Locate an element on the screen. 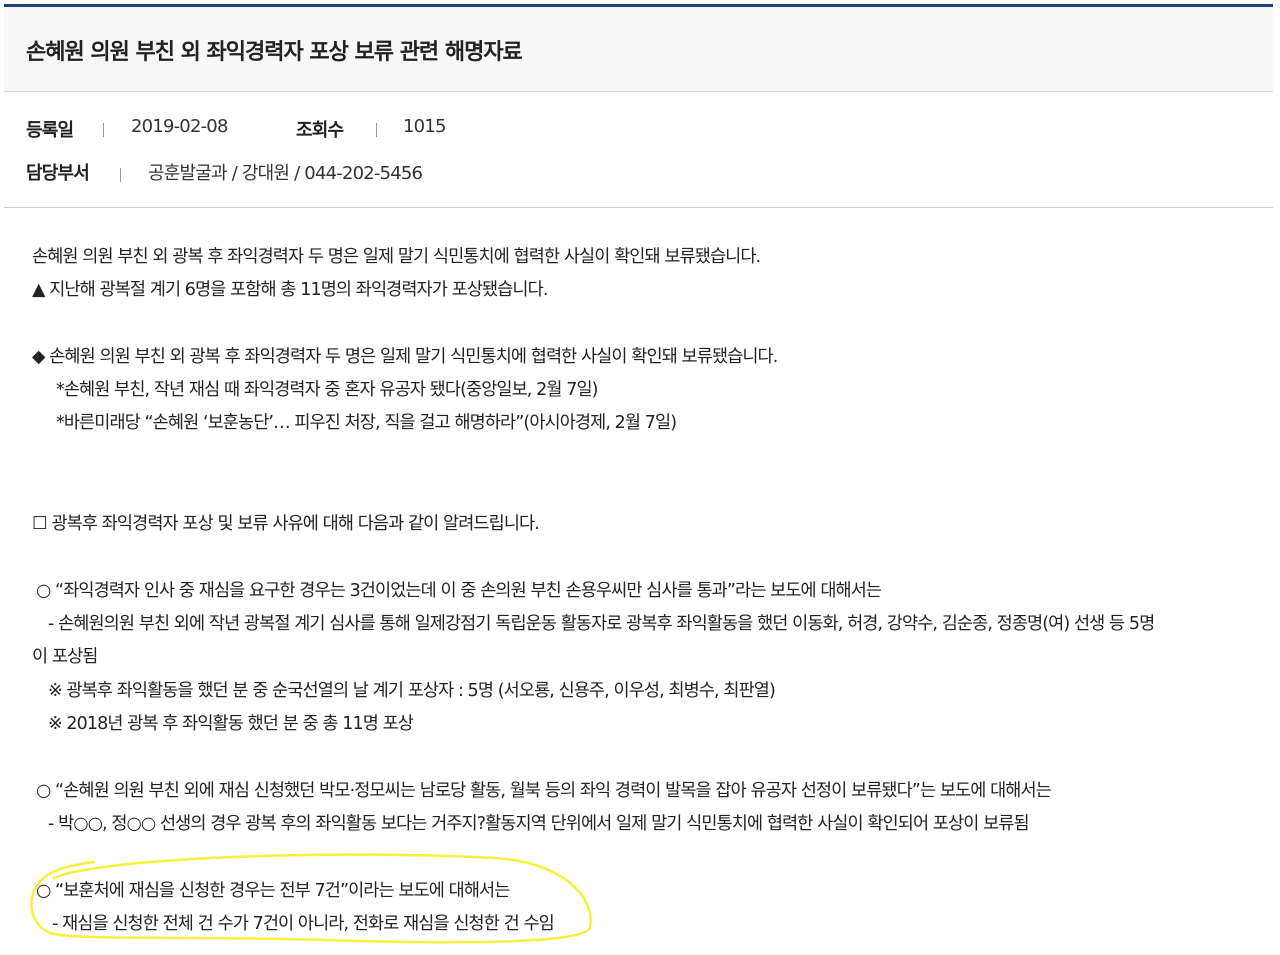  department-label: 담당부서 is located at coordinates (58, 173).